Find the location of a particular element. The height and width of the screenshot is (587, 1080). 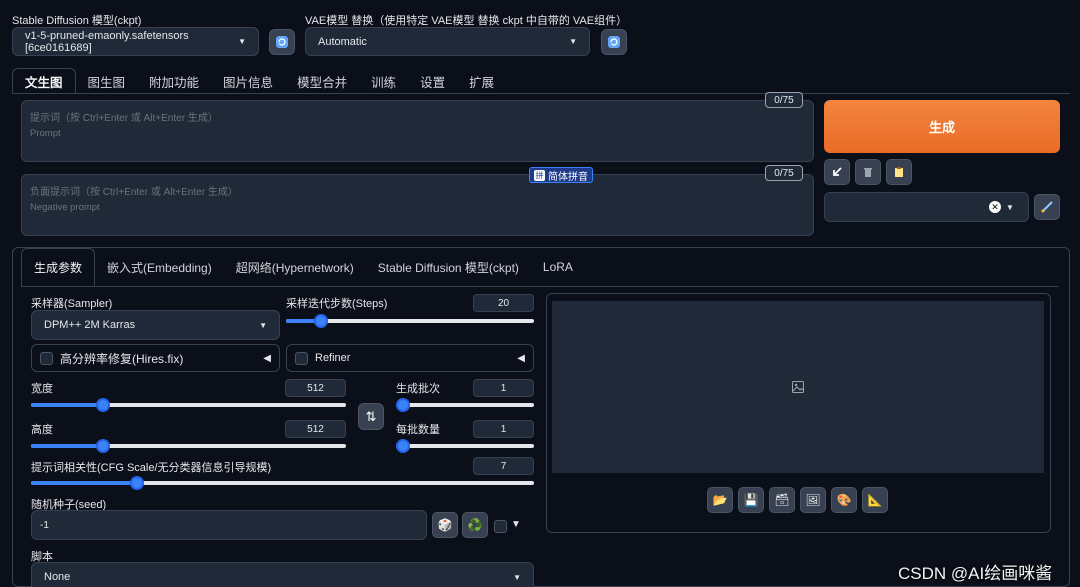

refresh-icon is located at coordinates (282, 42).